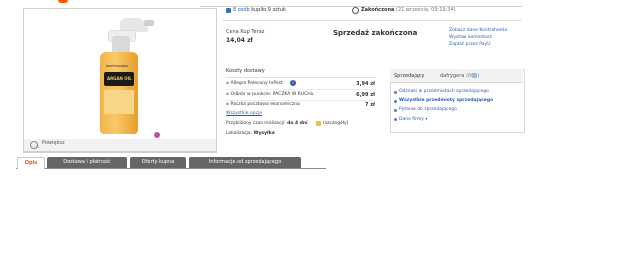 This screenshot has height=256, width=640. Describe the element at coordinates (239, 40) in the screenshot. I see `price-value: 14,04 zł` at that location.